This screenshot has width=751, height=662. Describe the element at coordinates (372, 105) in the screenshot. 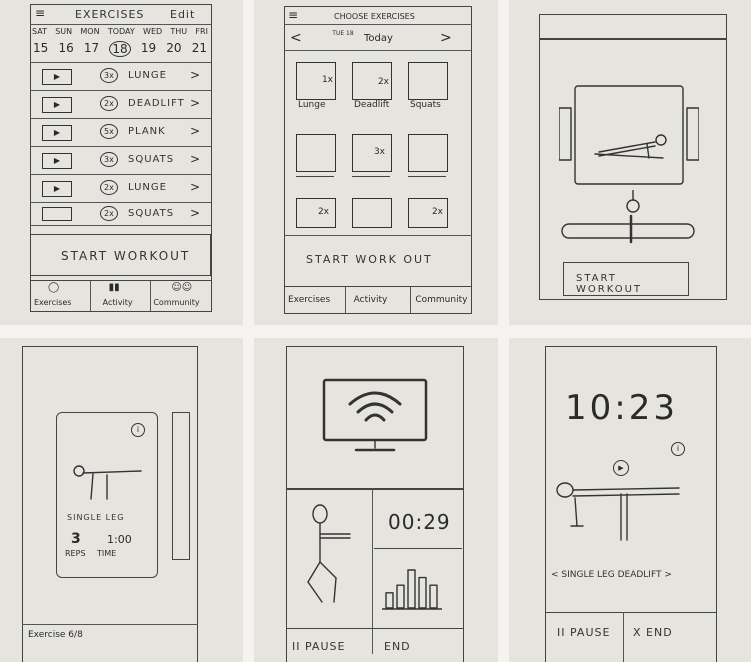

I see `grid-item-label: Deadlift` at that location.